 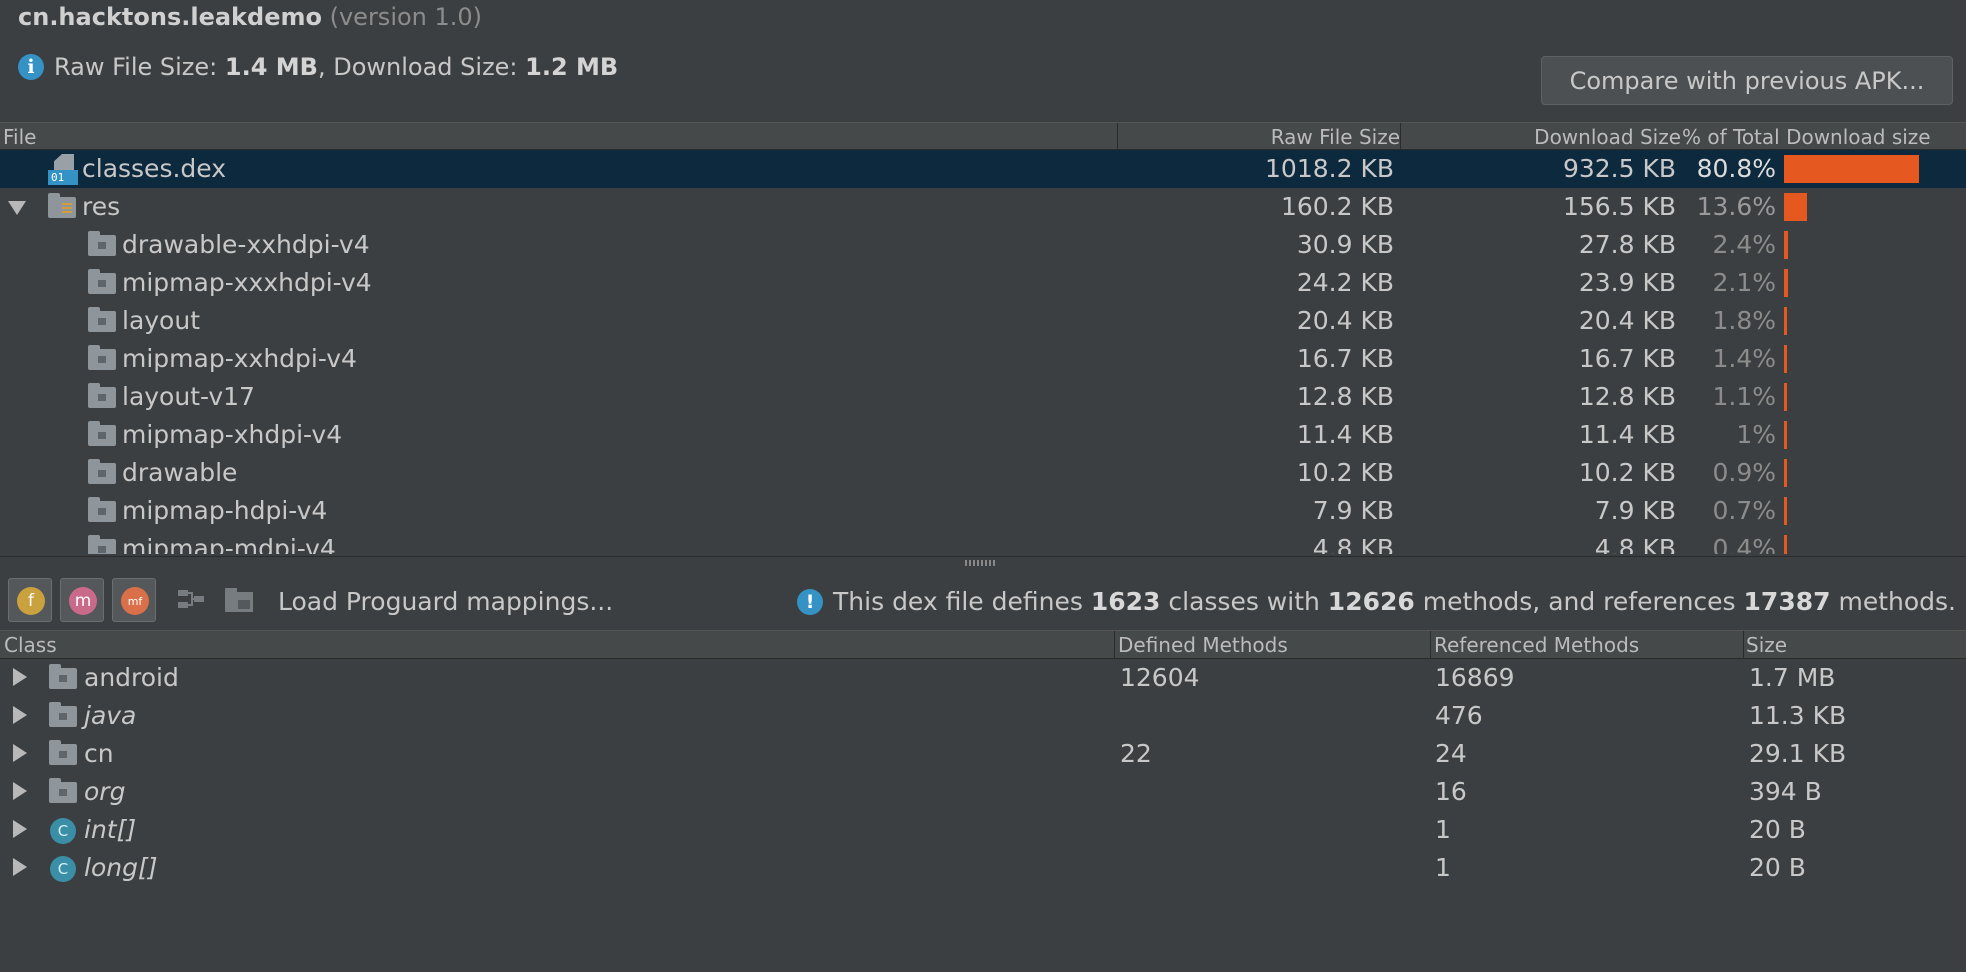 What do you see at coordinates (983, 542) in the screenshot?
I see `file-row: mipmap-mdpi-v4 4.8 KB 4.8 KB 0.4%` at bounding box center [983, 542].